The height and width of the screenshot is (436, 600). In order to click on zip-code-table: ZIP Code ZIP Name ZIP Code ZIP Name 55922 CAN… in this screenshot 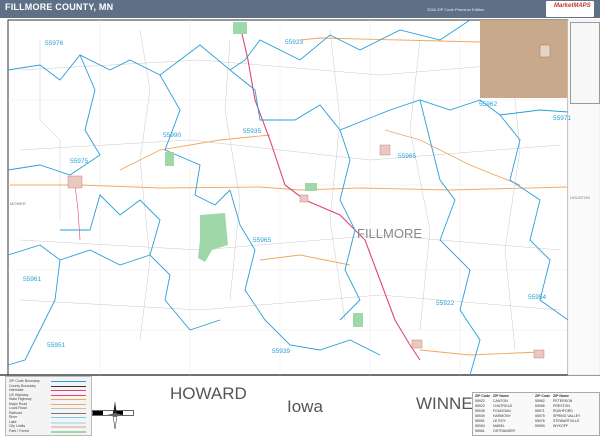, I will do `click(536, 414)`.